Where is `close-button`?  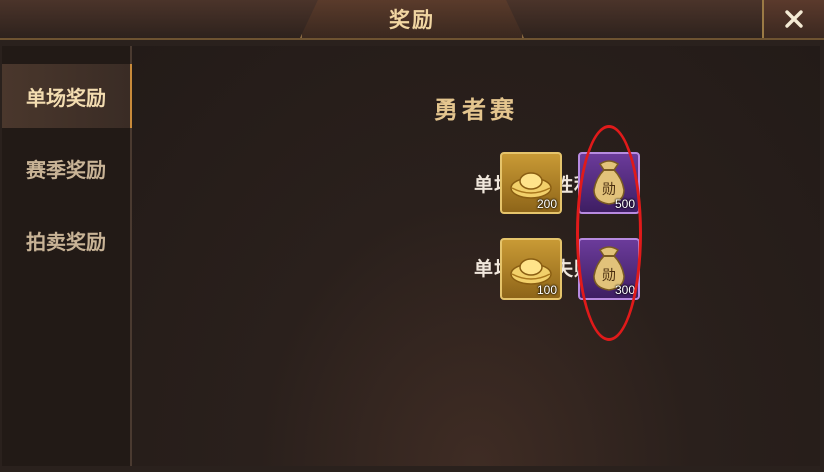 close-button is located at coordinates (793, 19).